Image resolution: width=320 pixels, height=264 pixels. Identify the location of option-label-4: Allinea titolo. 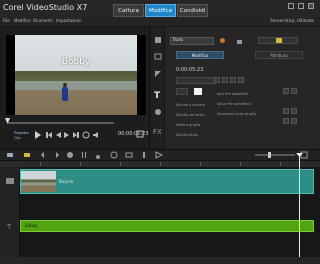
(187, 135).